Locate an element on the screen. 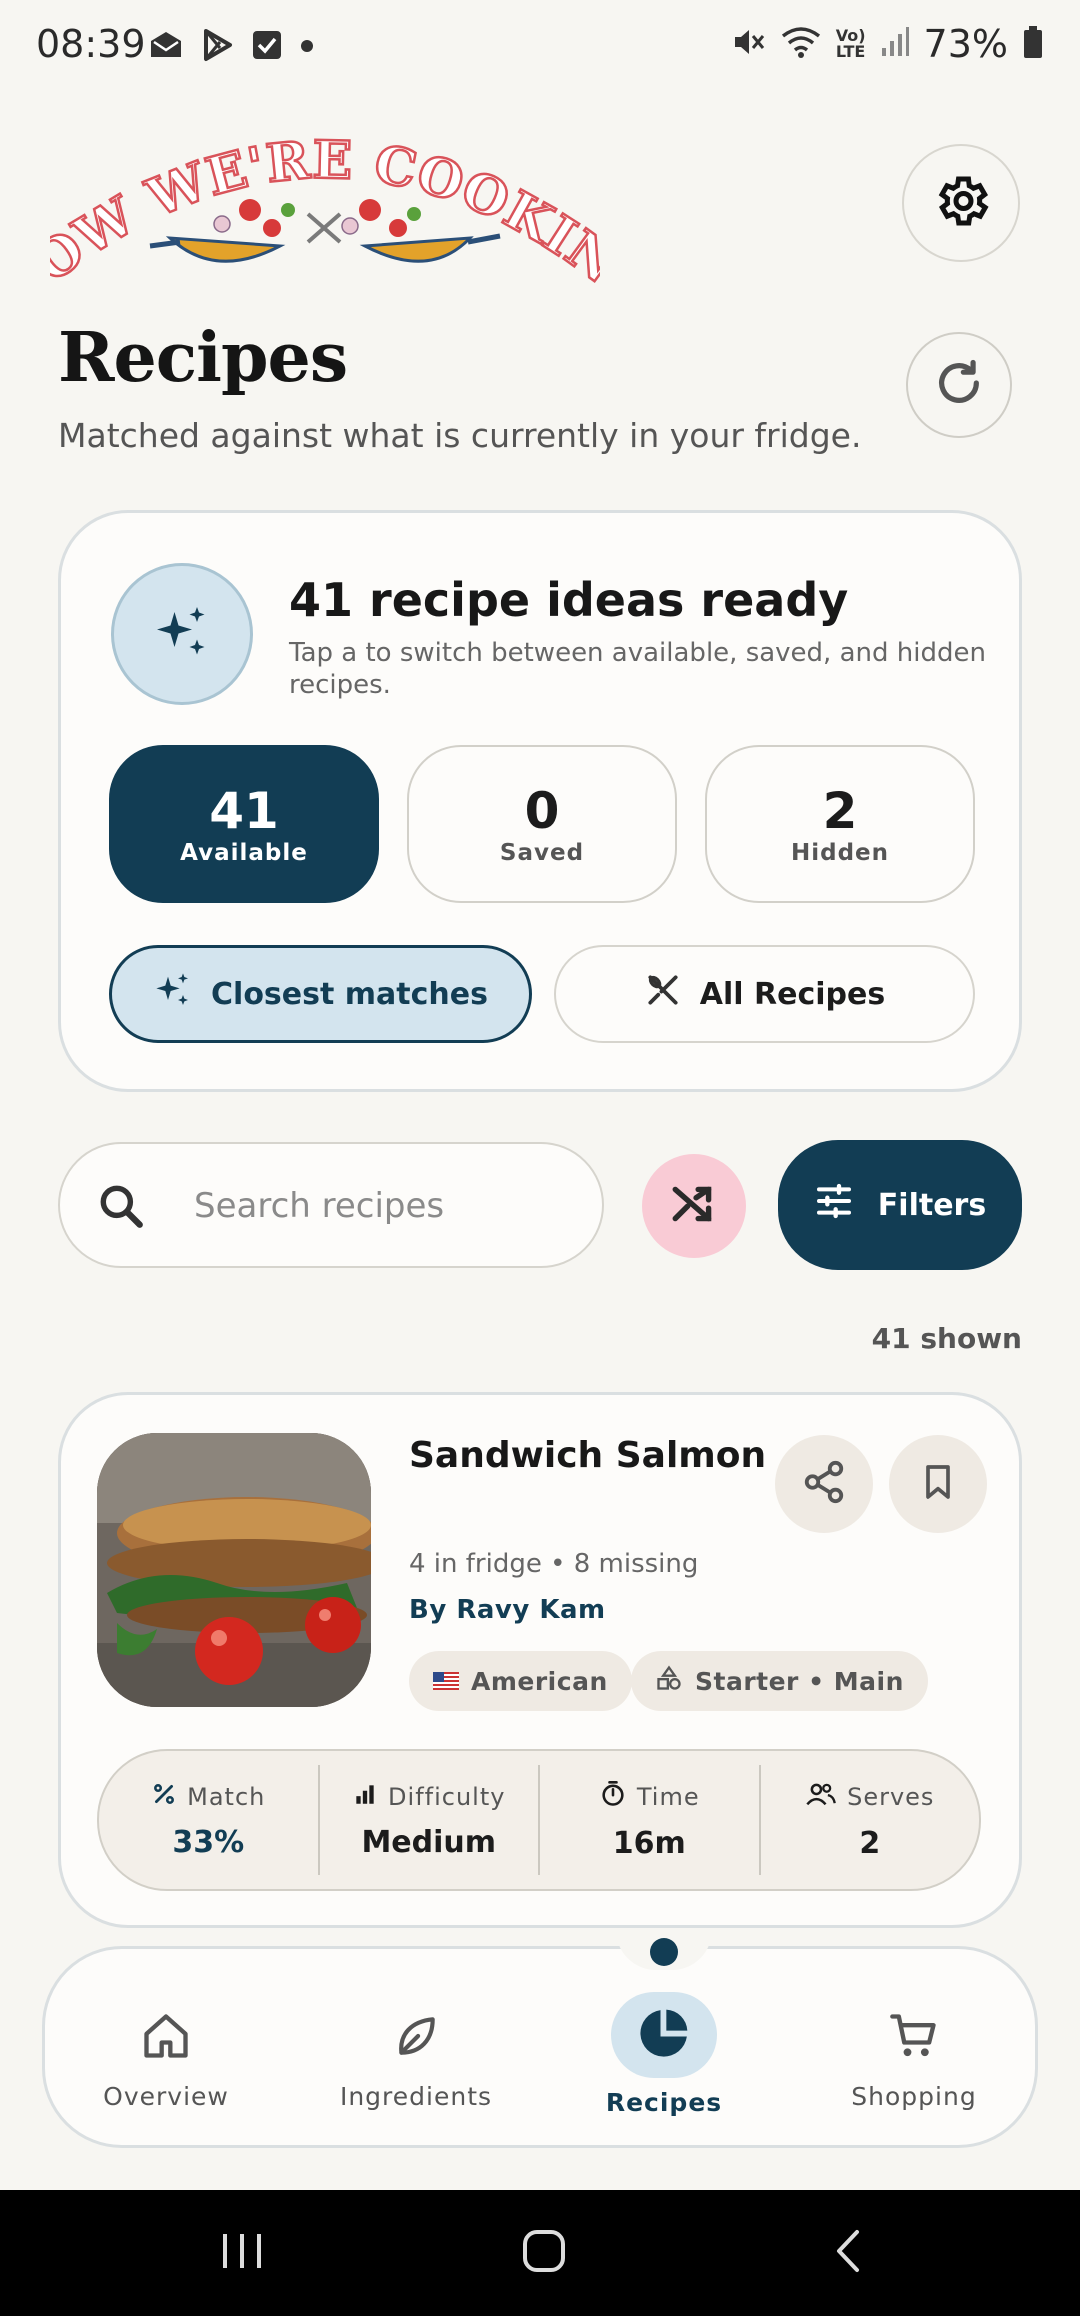  available-count-tab: 41 Available is located at coordinates (244, 824).